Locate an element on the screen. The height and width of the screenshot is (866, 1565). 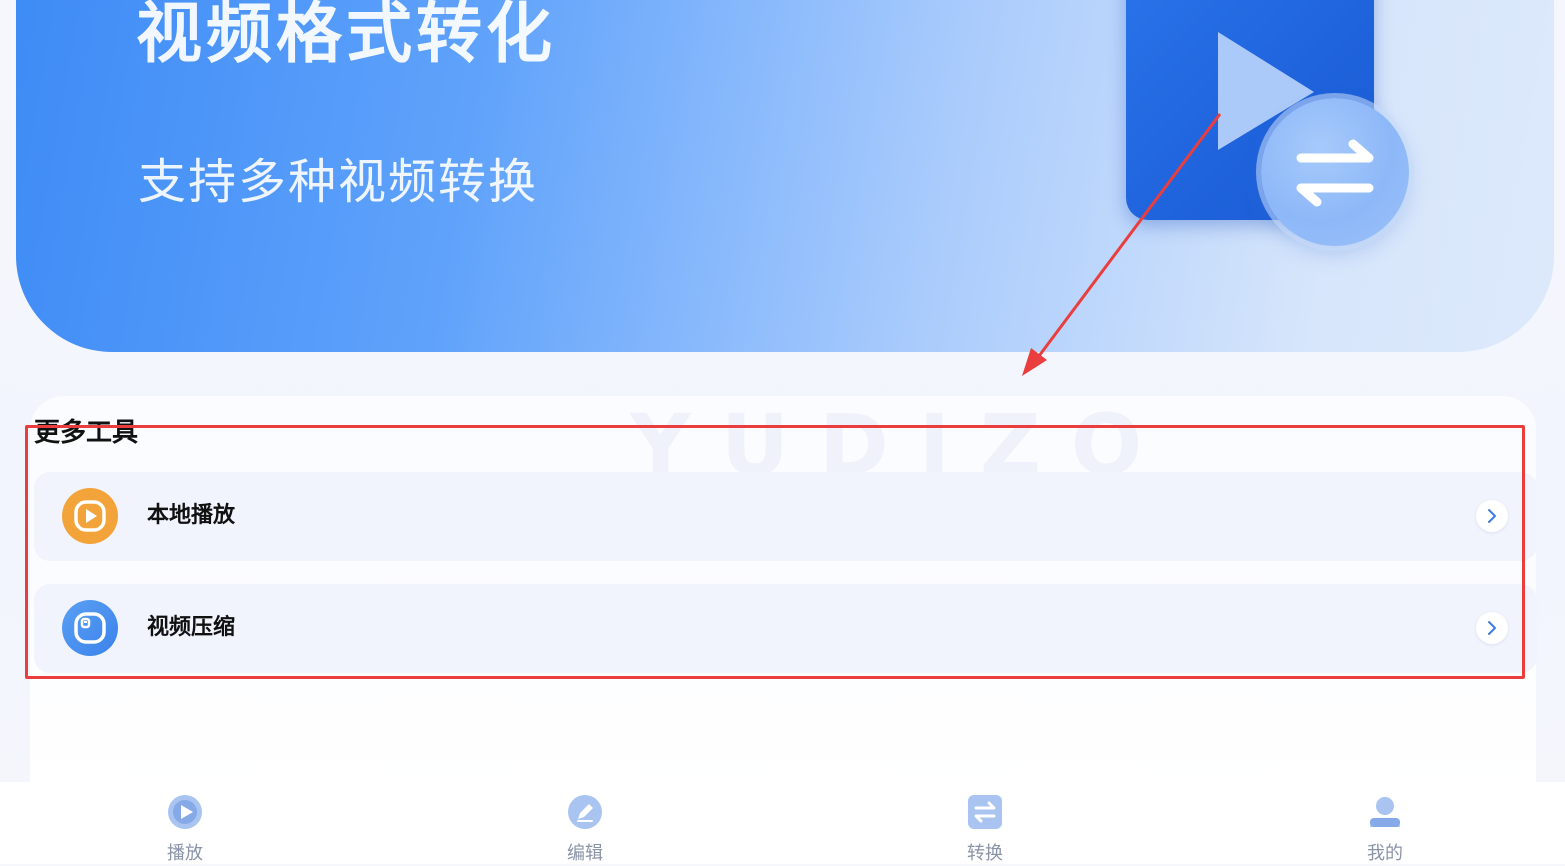
edit-icon is located at coordinates (585, 812).